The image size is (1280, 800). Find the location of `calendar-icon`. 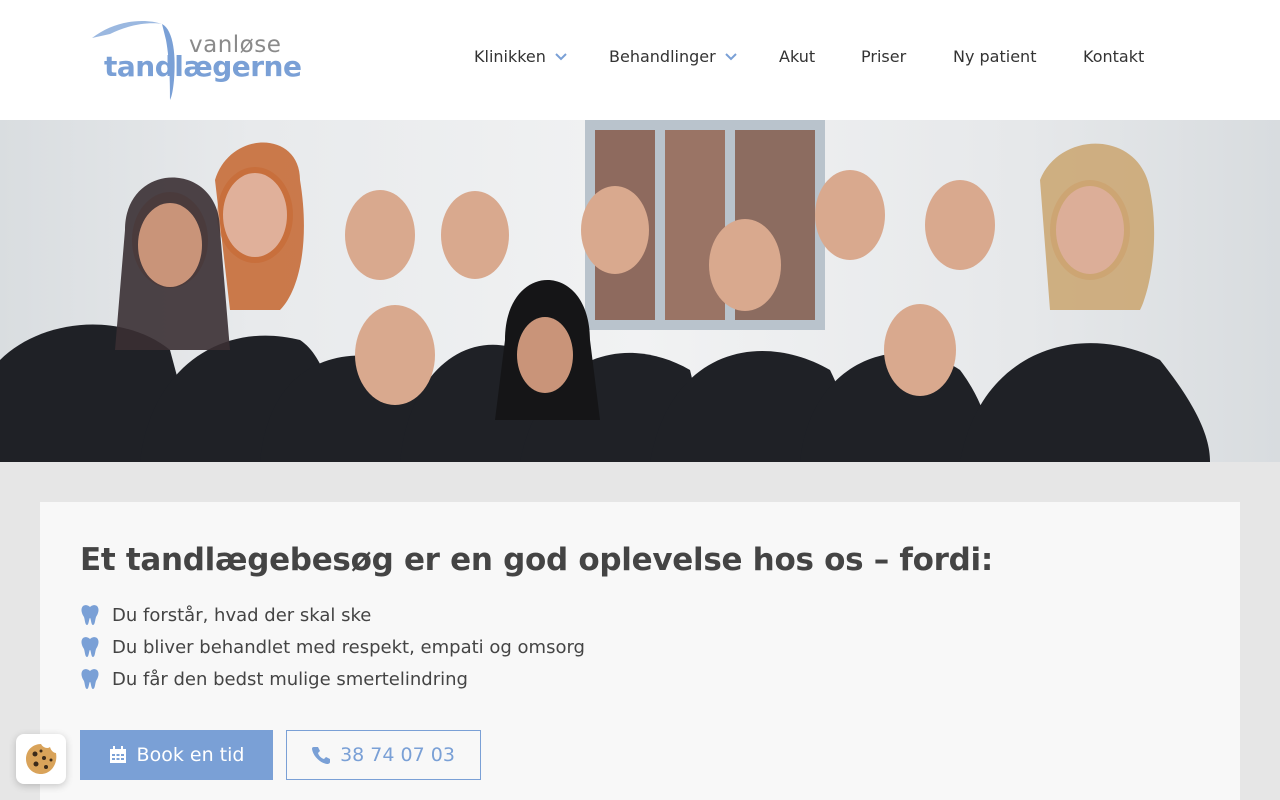

calendar-icon is located at coordinates (117, 754).